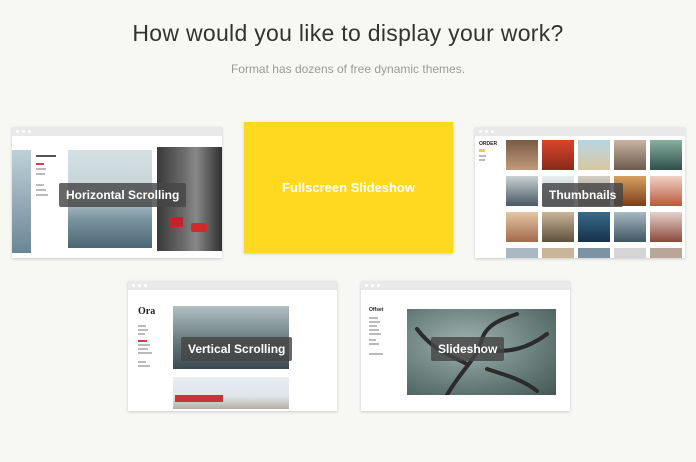 This screenshot has width=696, height=462. What do you see at coordinates (488, 144) in the screenshot?
I see `site-logo: ORDER` at bounding box center [488, 144].